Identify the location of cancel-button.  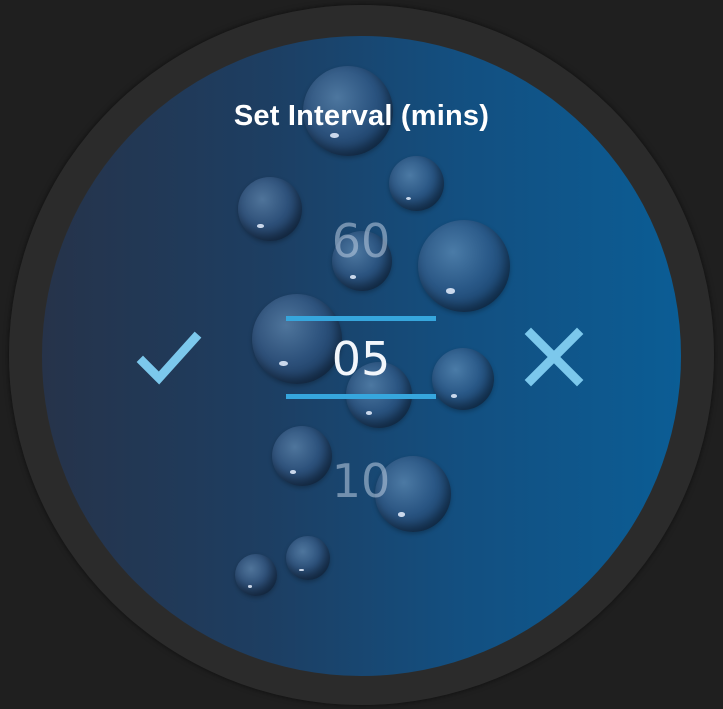
(554, 357).